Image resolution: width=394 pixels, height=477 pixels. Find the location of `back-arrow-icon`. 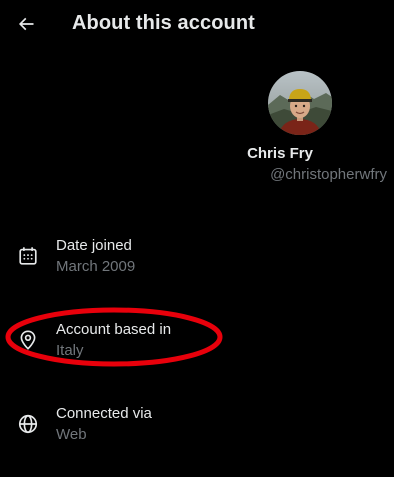

back-arrow-icon is located at coordinates (26, 24).